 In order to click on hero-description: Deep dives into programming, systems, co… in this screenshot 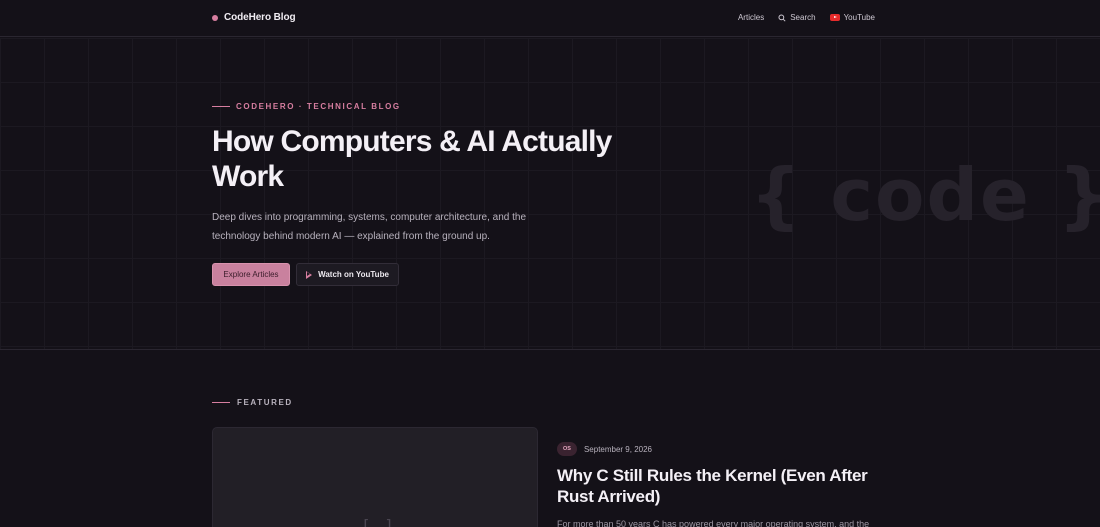, I will do `click(369, 227)`.